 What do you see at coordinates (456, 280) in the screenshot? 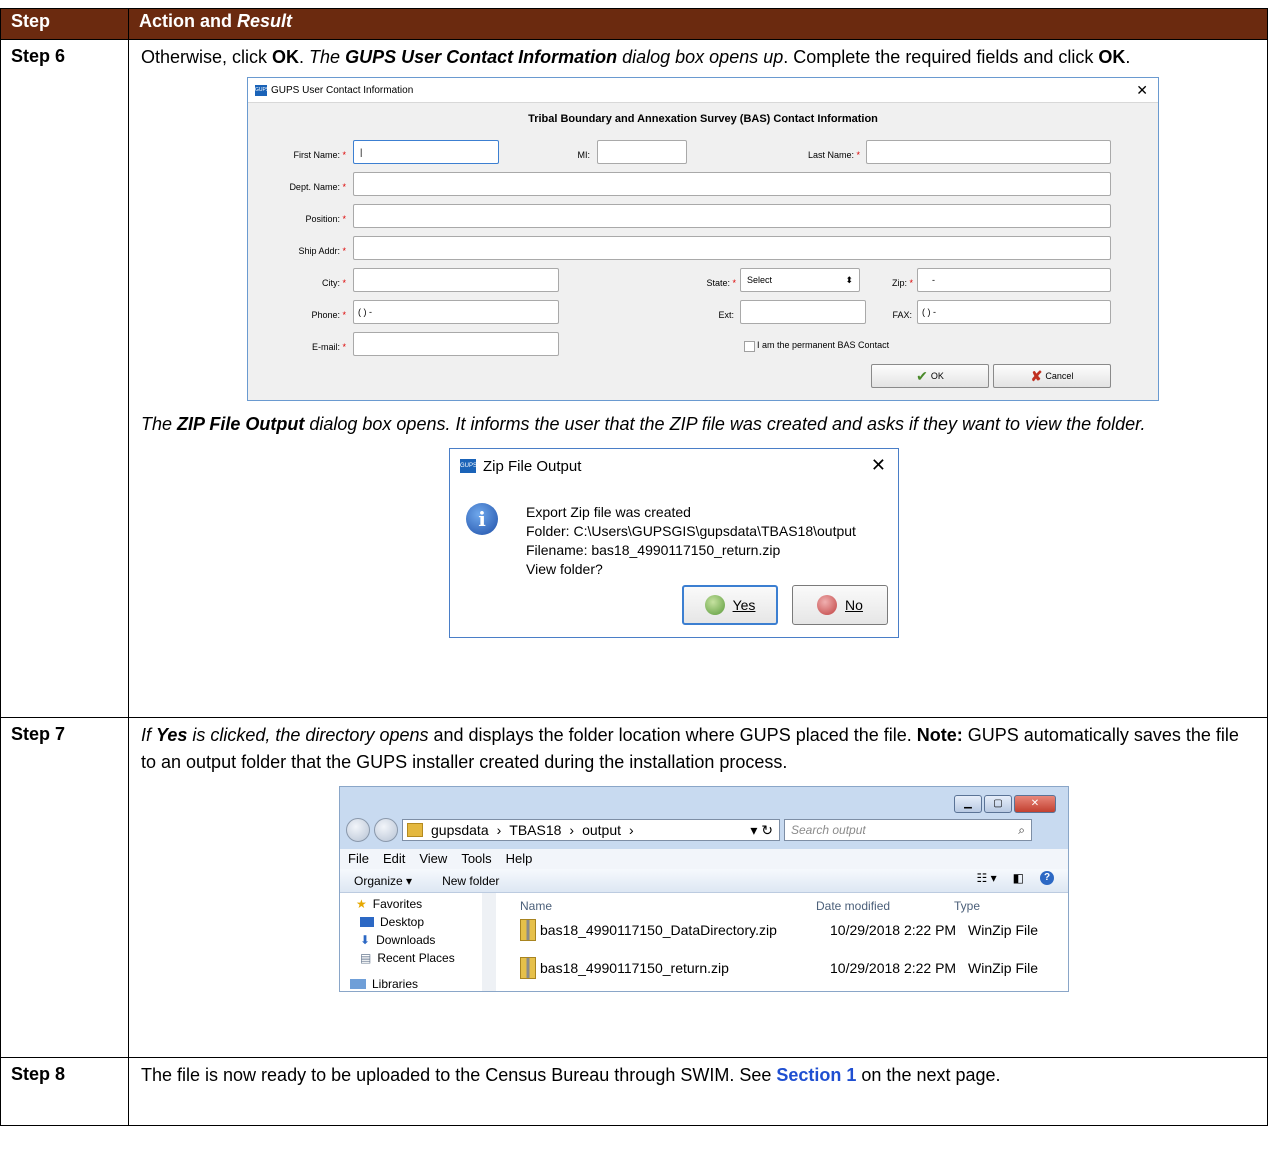
I see `city-field` at bounding box center [456, 280].